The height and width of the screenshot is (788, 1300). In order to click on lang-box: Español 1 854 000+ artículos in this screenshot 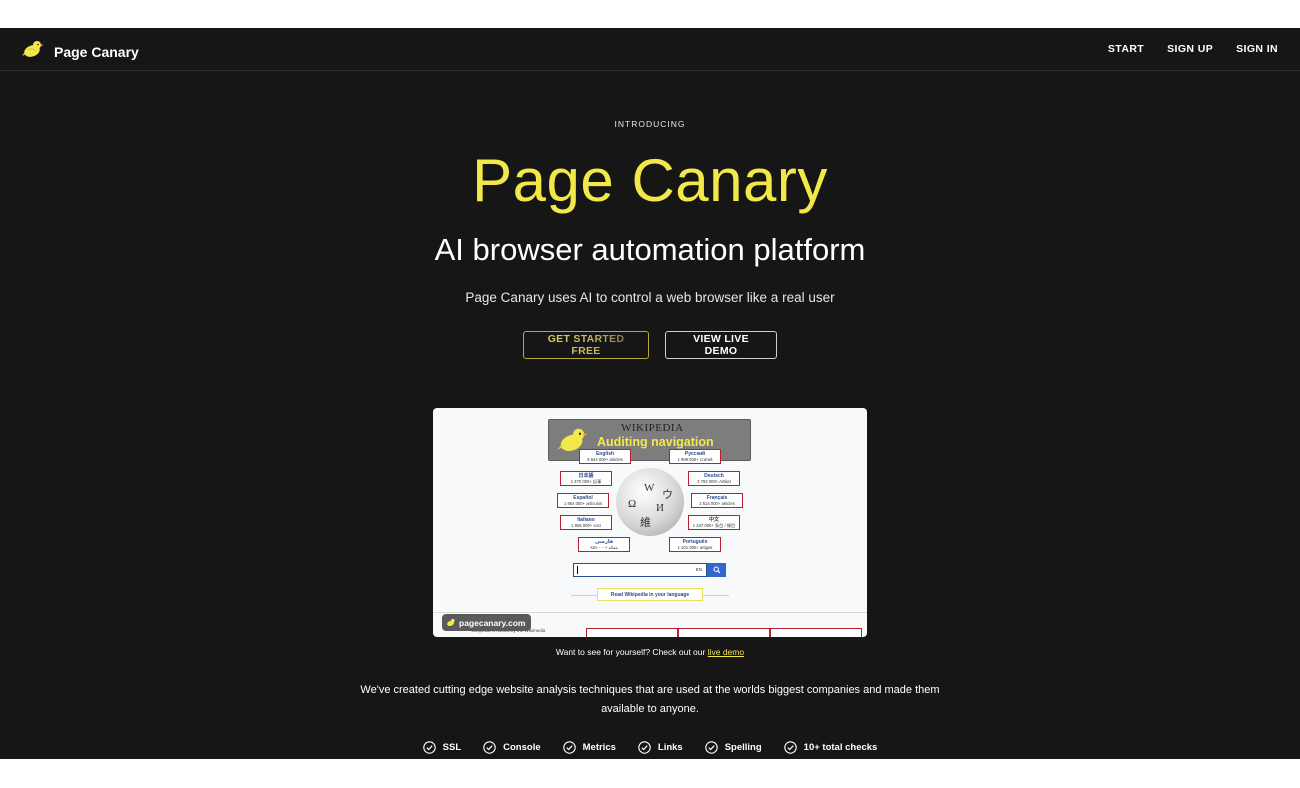, I will do `click(583, 500)`.